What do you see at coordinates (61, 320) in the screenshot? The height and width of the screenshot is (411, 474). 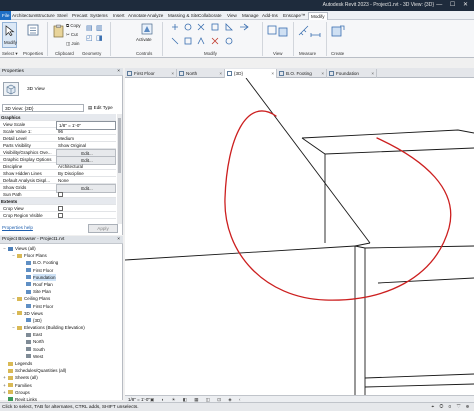 I see `tree-item: {3D}` at bounding box center [61, 320].